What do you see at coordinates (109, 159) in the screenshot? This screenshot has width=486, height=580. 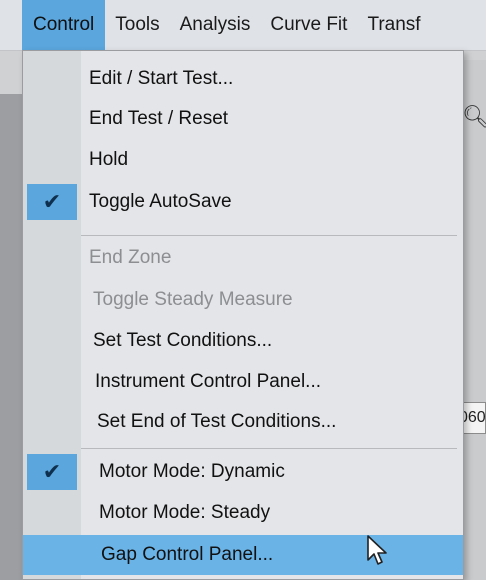 I see `menu-item-label: Hold` at bounding box center [109, 159].